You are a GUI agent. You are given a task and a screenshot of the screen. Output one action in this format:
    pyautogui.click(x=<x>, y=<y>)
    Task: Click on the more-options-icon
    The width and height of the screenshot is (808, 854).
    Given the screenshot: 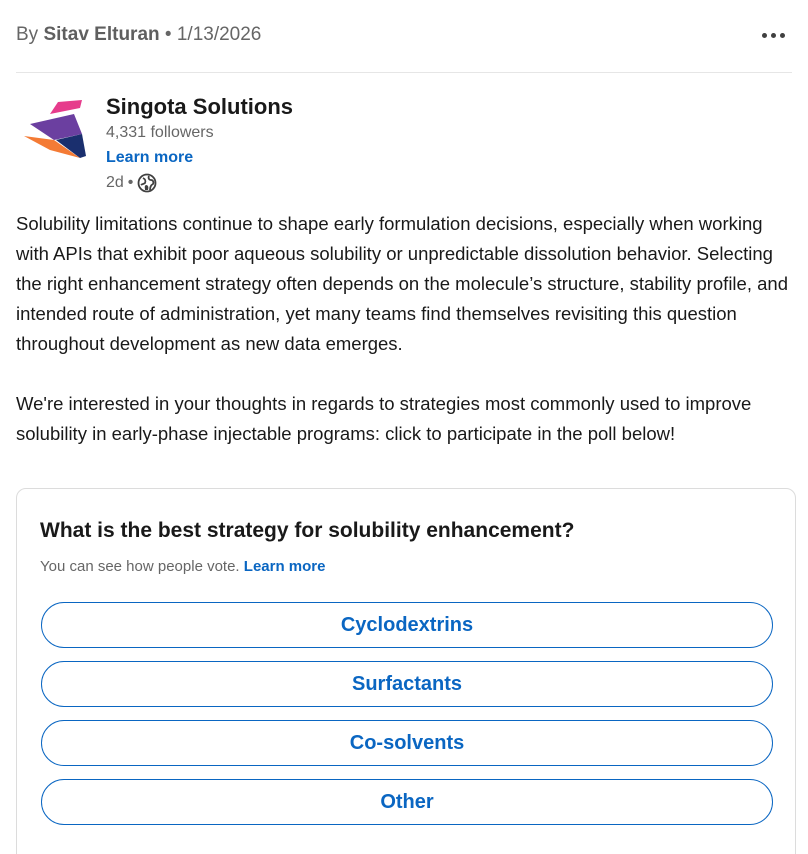 What is the action you would take?
    pyautogui.click(x=773, y=35)
    